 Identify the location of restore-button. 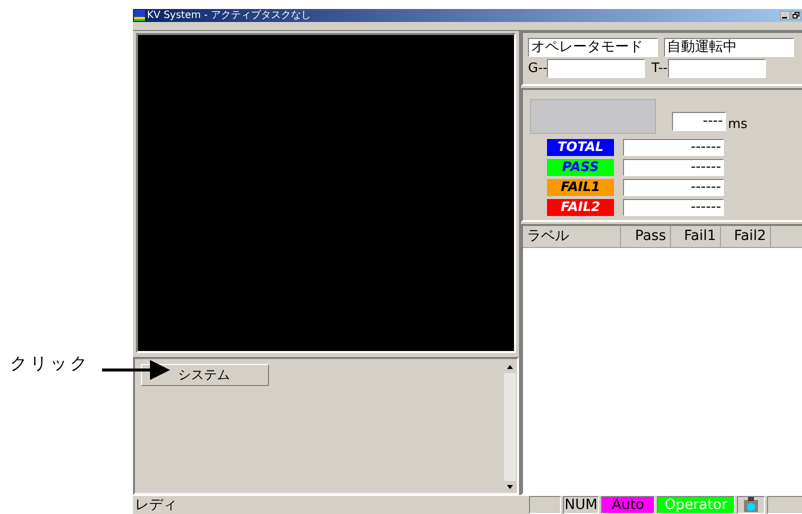
(796, 15).